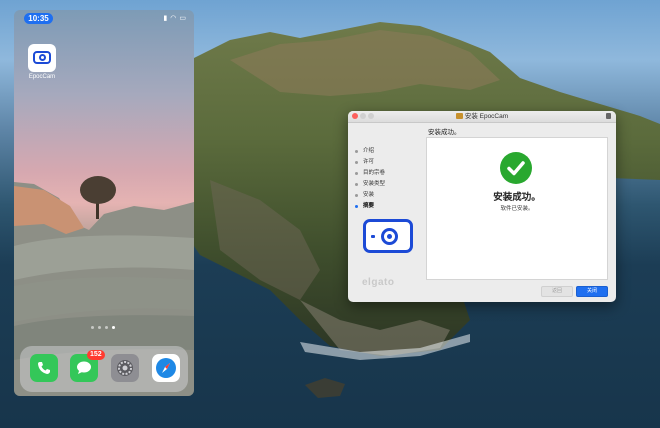 The image size is (660, 428). I want to click on phone-app, so click(44, 368).